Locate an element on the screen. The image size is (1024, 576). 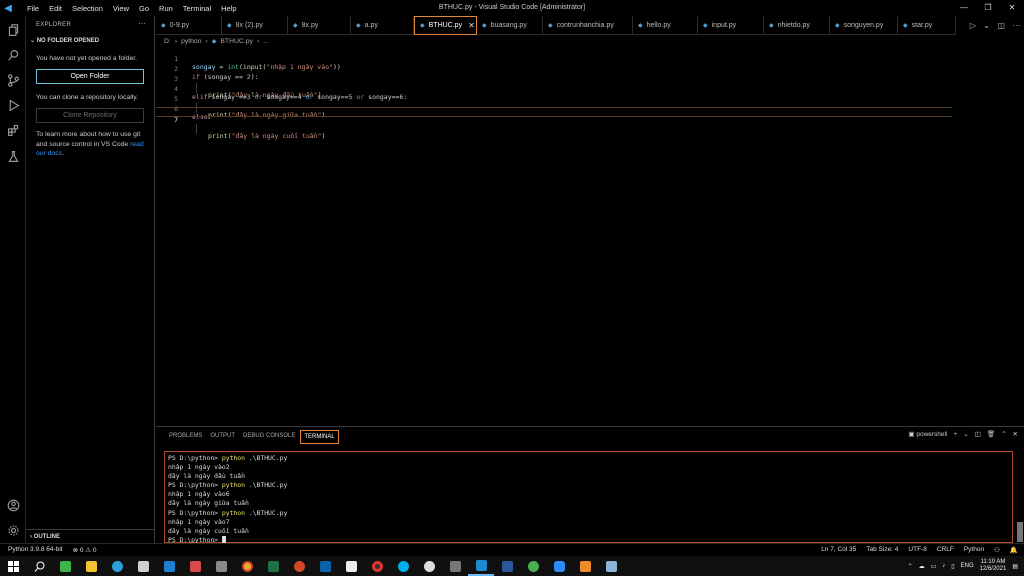
app-blue-circle-icon is located at coordinates (429, 566).